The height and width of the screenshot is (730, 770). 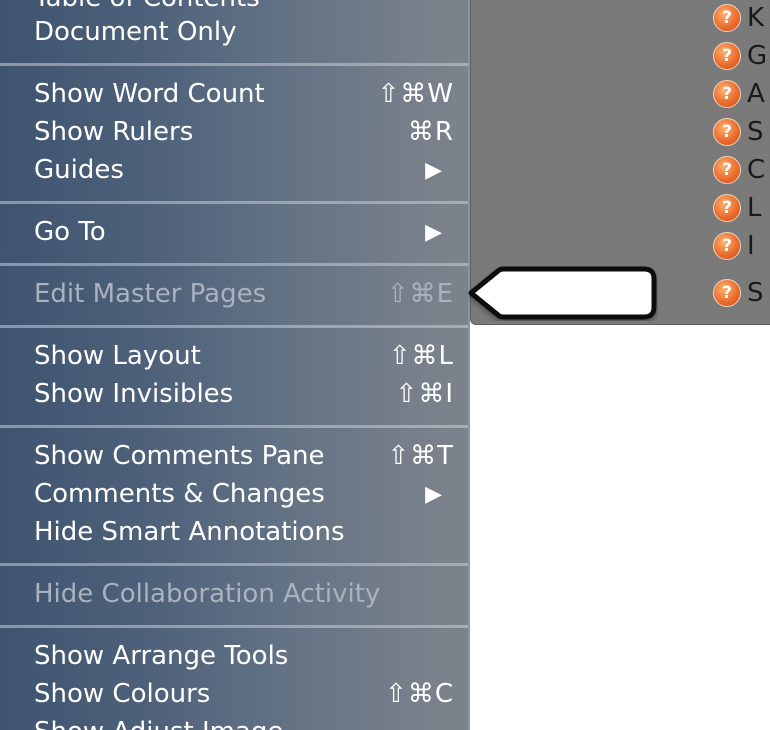 I want to click on menu-item-hide-collaboration-activity: Hide Collaboration Activity, so click(x=244, y=594).